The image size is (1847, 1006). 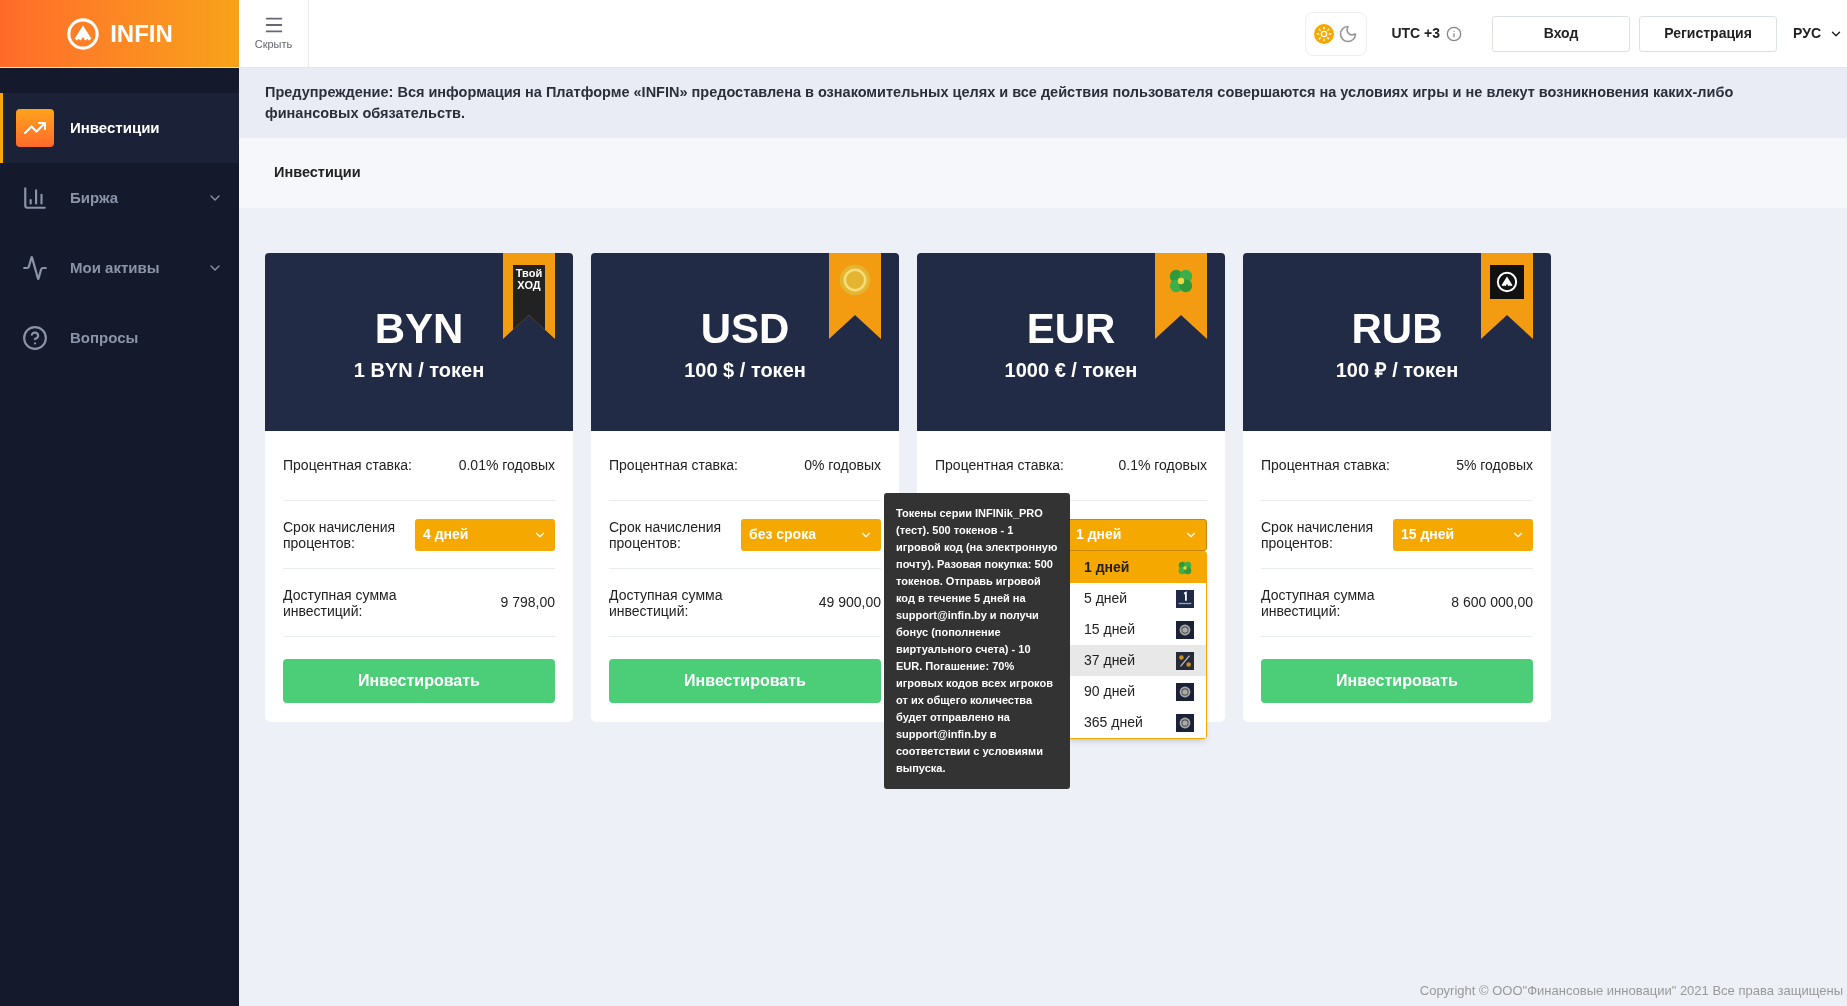 I want to click on logo-text: INFIN, so click(x=141, y=33).